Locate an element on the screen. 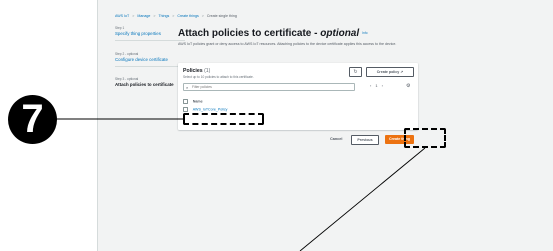  step-number-badge: 7 is located at coordinates (32, 119).